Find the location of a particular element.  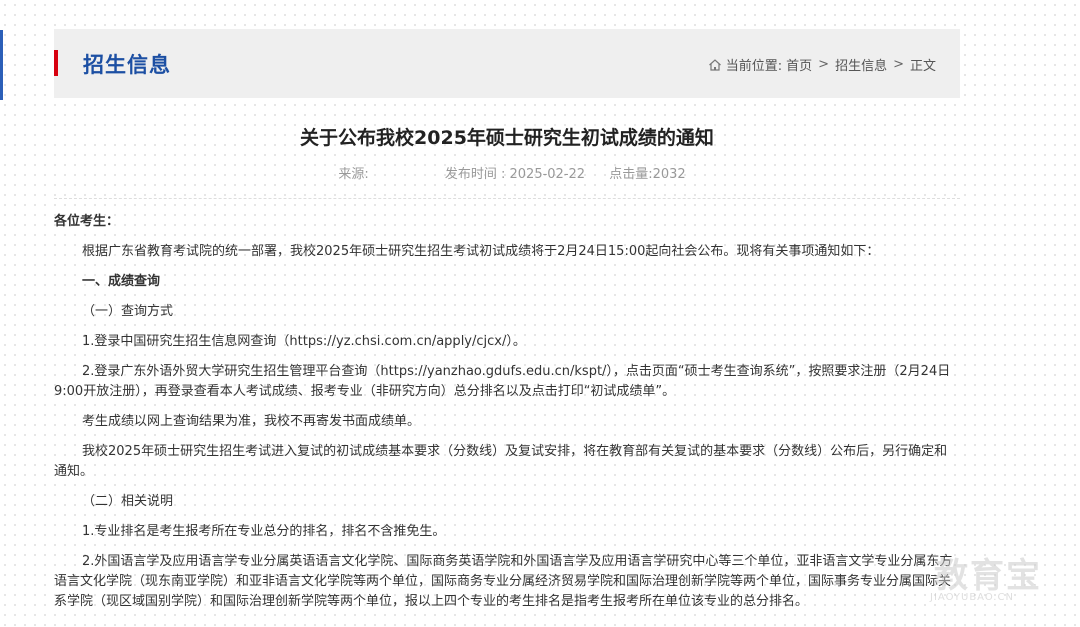

subheading-notes: （二）相关说明 is located at coordinates (128, 501).